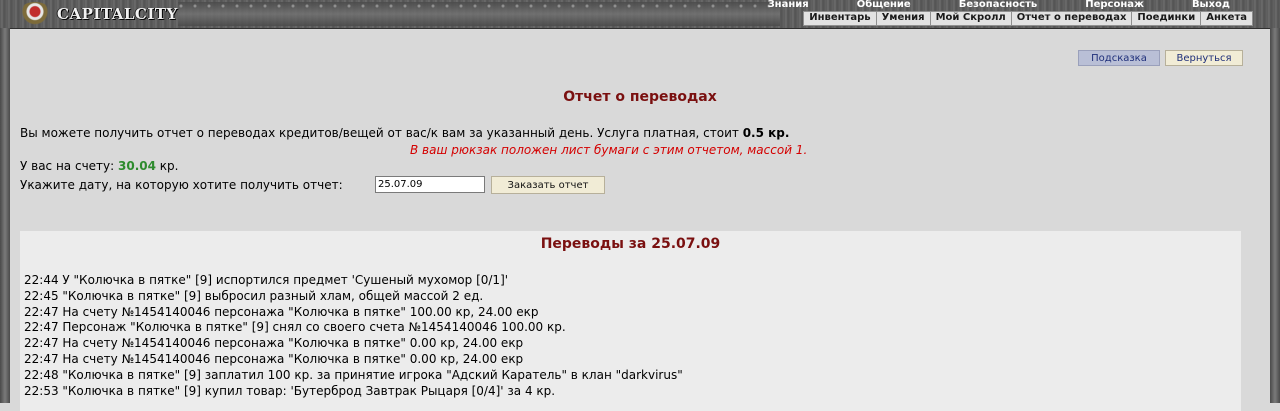 Image resolution: width=1280 pixels, height=411 pixels. I want to click on submenu-my-scroll: Мой Скролл, so click(970, 18).